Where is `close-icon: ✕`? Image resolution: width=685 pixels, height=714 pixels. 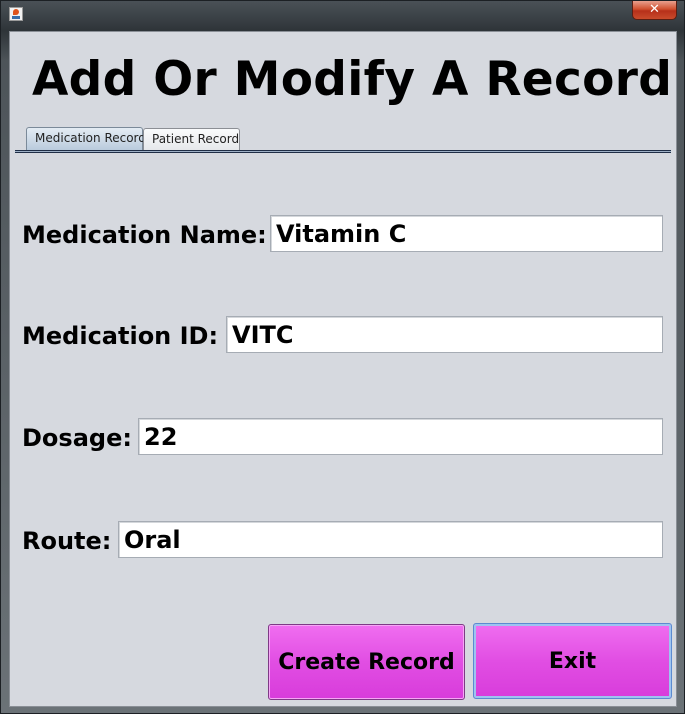
close-icon: ✕ is located at coordinates (654, 9).